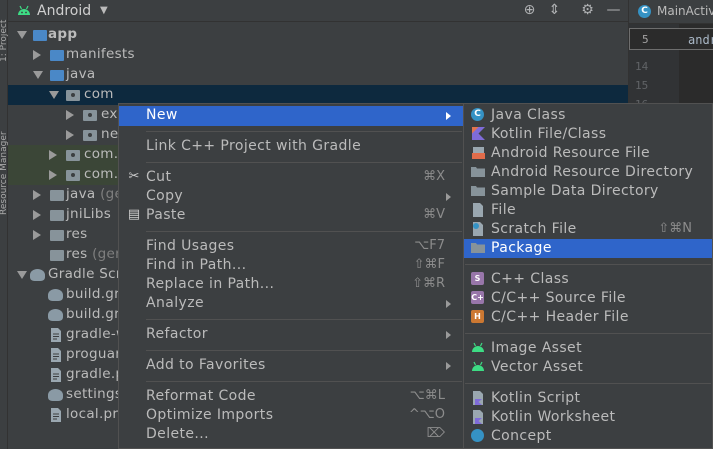  I want to click on new-item-java-class: C Java Class, so click(588, 115).